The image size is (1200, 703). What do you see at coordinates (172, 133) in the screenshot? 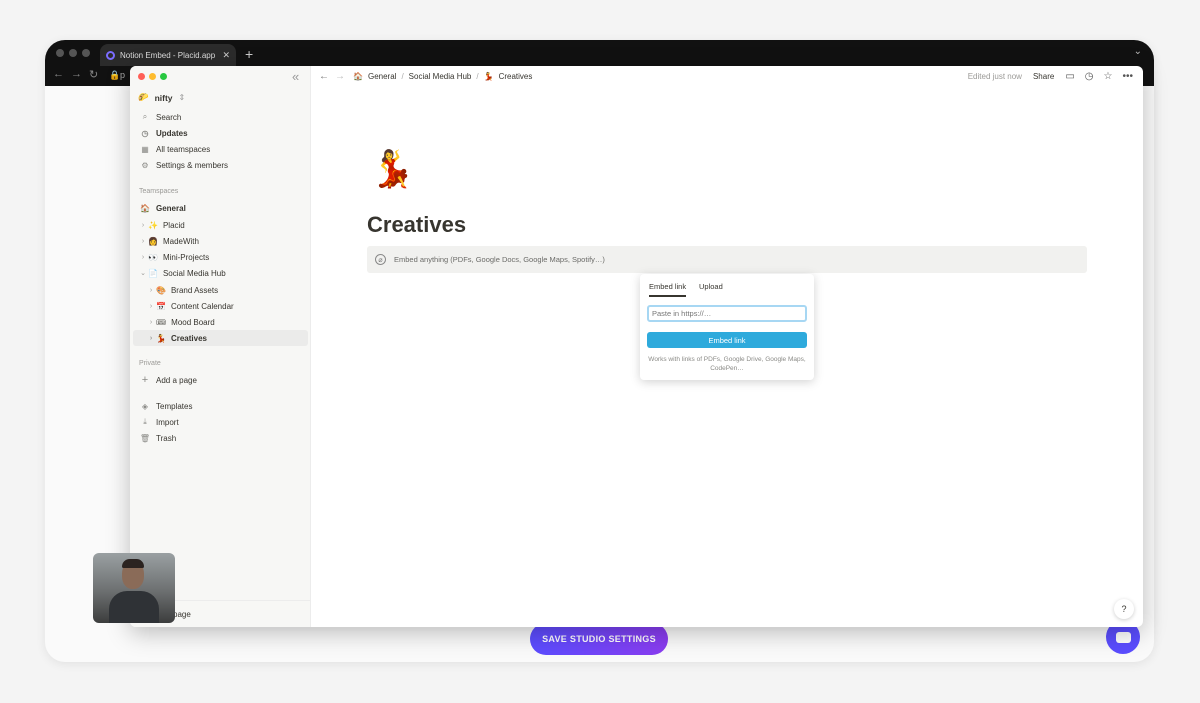
I see `sidebar-item-label: Updates` at bounding box center [172, 133].